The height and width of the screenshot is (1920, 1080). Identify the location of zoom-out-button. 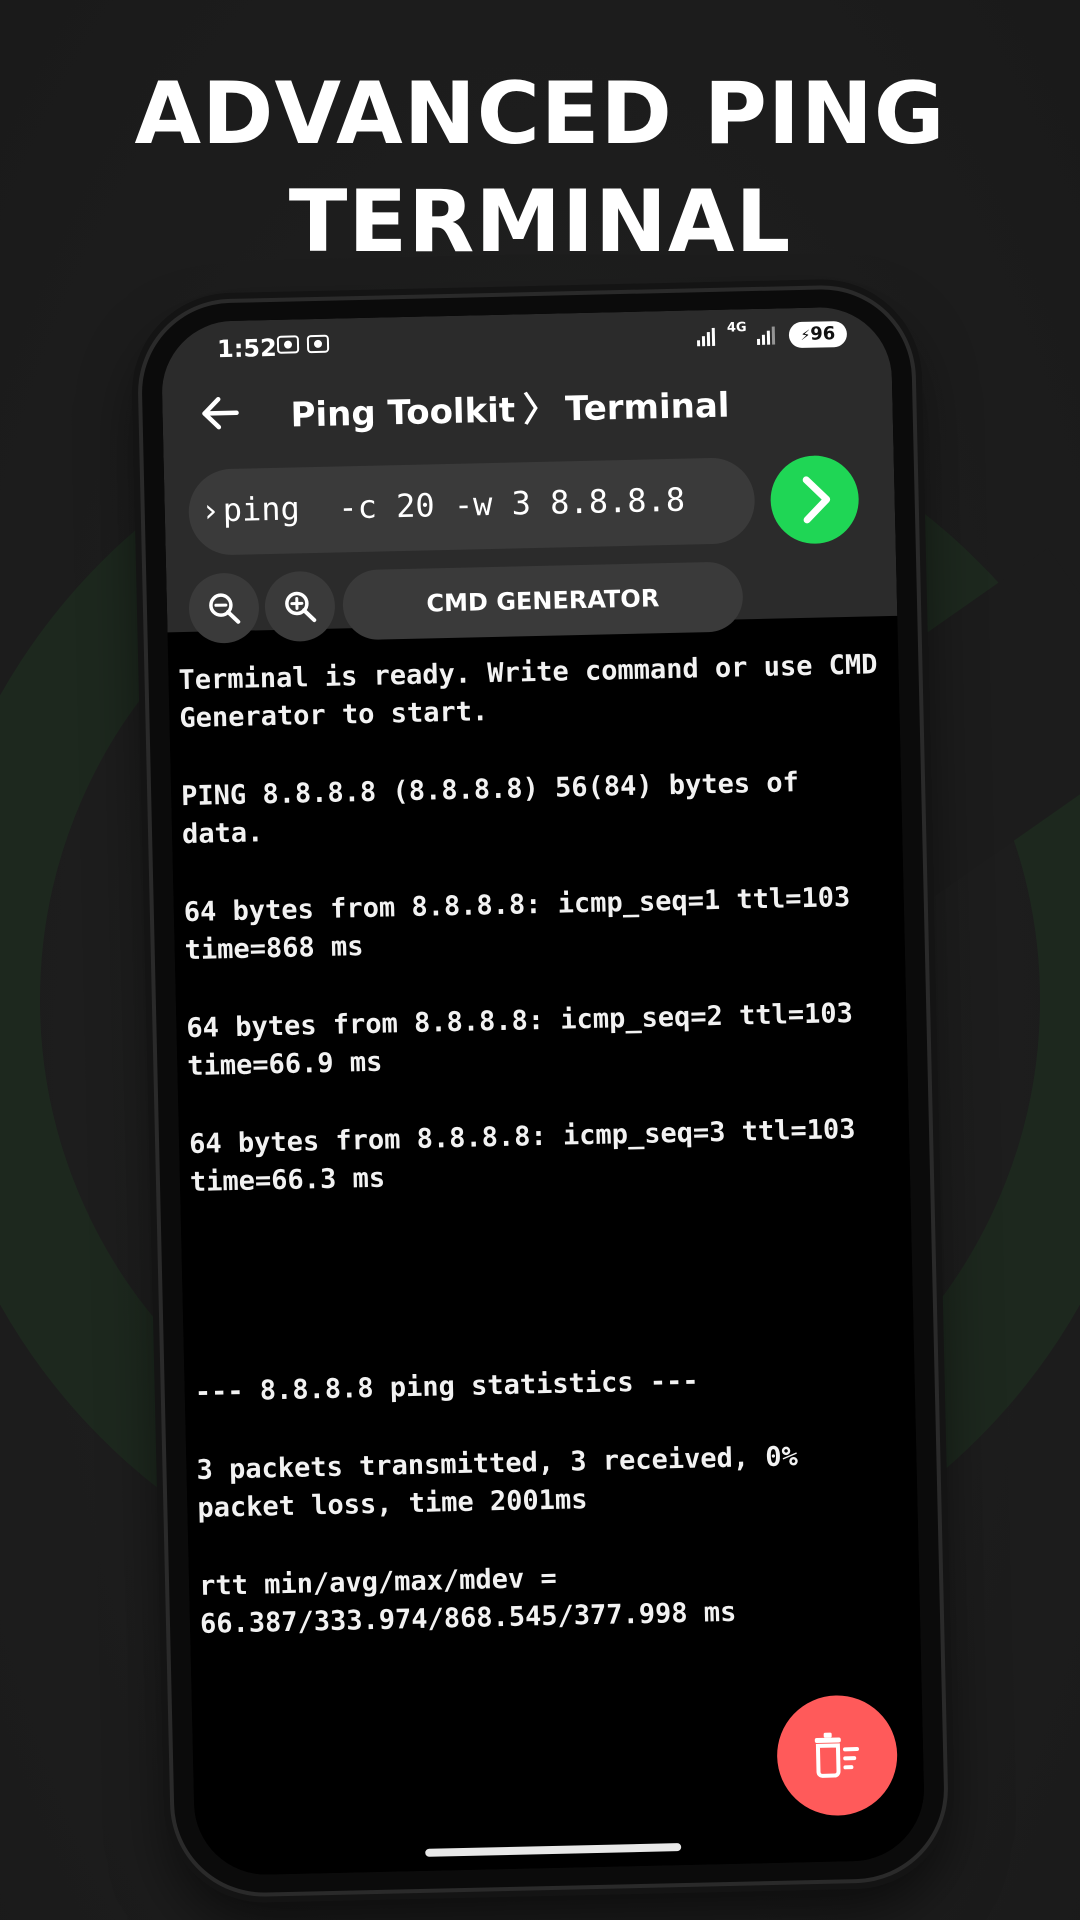
(224, 608).